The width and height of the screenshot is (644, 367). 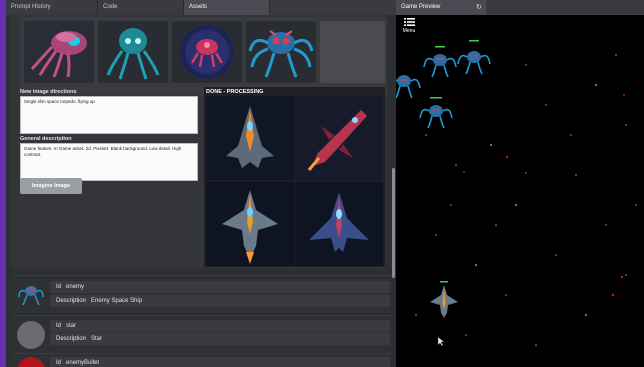 What do you see at coordinates (31, 362) in the screenshot?
I see `enemy-bullet-avatar` at bounding box center [31, 362].